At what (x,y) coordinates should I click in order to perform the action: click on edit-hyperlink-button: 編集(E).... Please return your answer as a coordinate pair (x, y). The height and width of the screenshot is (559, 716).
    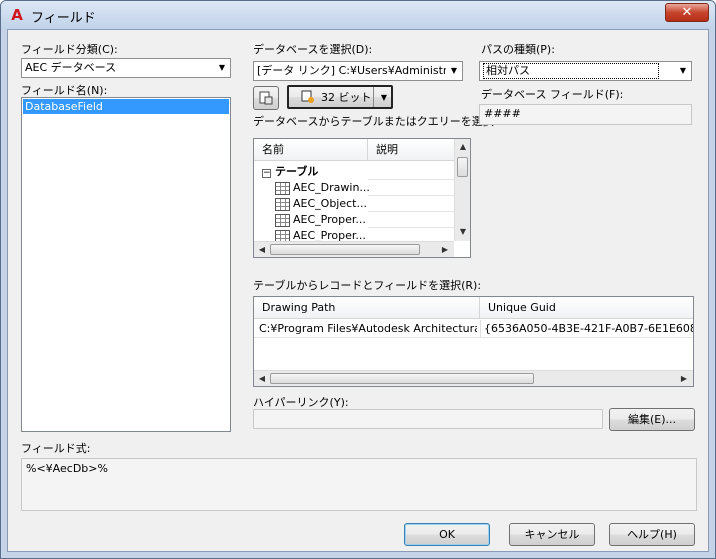
    Looking at the image, I should click on (652, 419).